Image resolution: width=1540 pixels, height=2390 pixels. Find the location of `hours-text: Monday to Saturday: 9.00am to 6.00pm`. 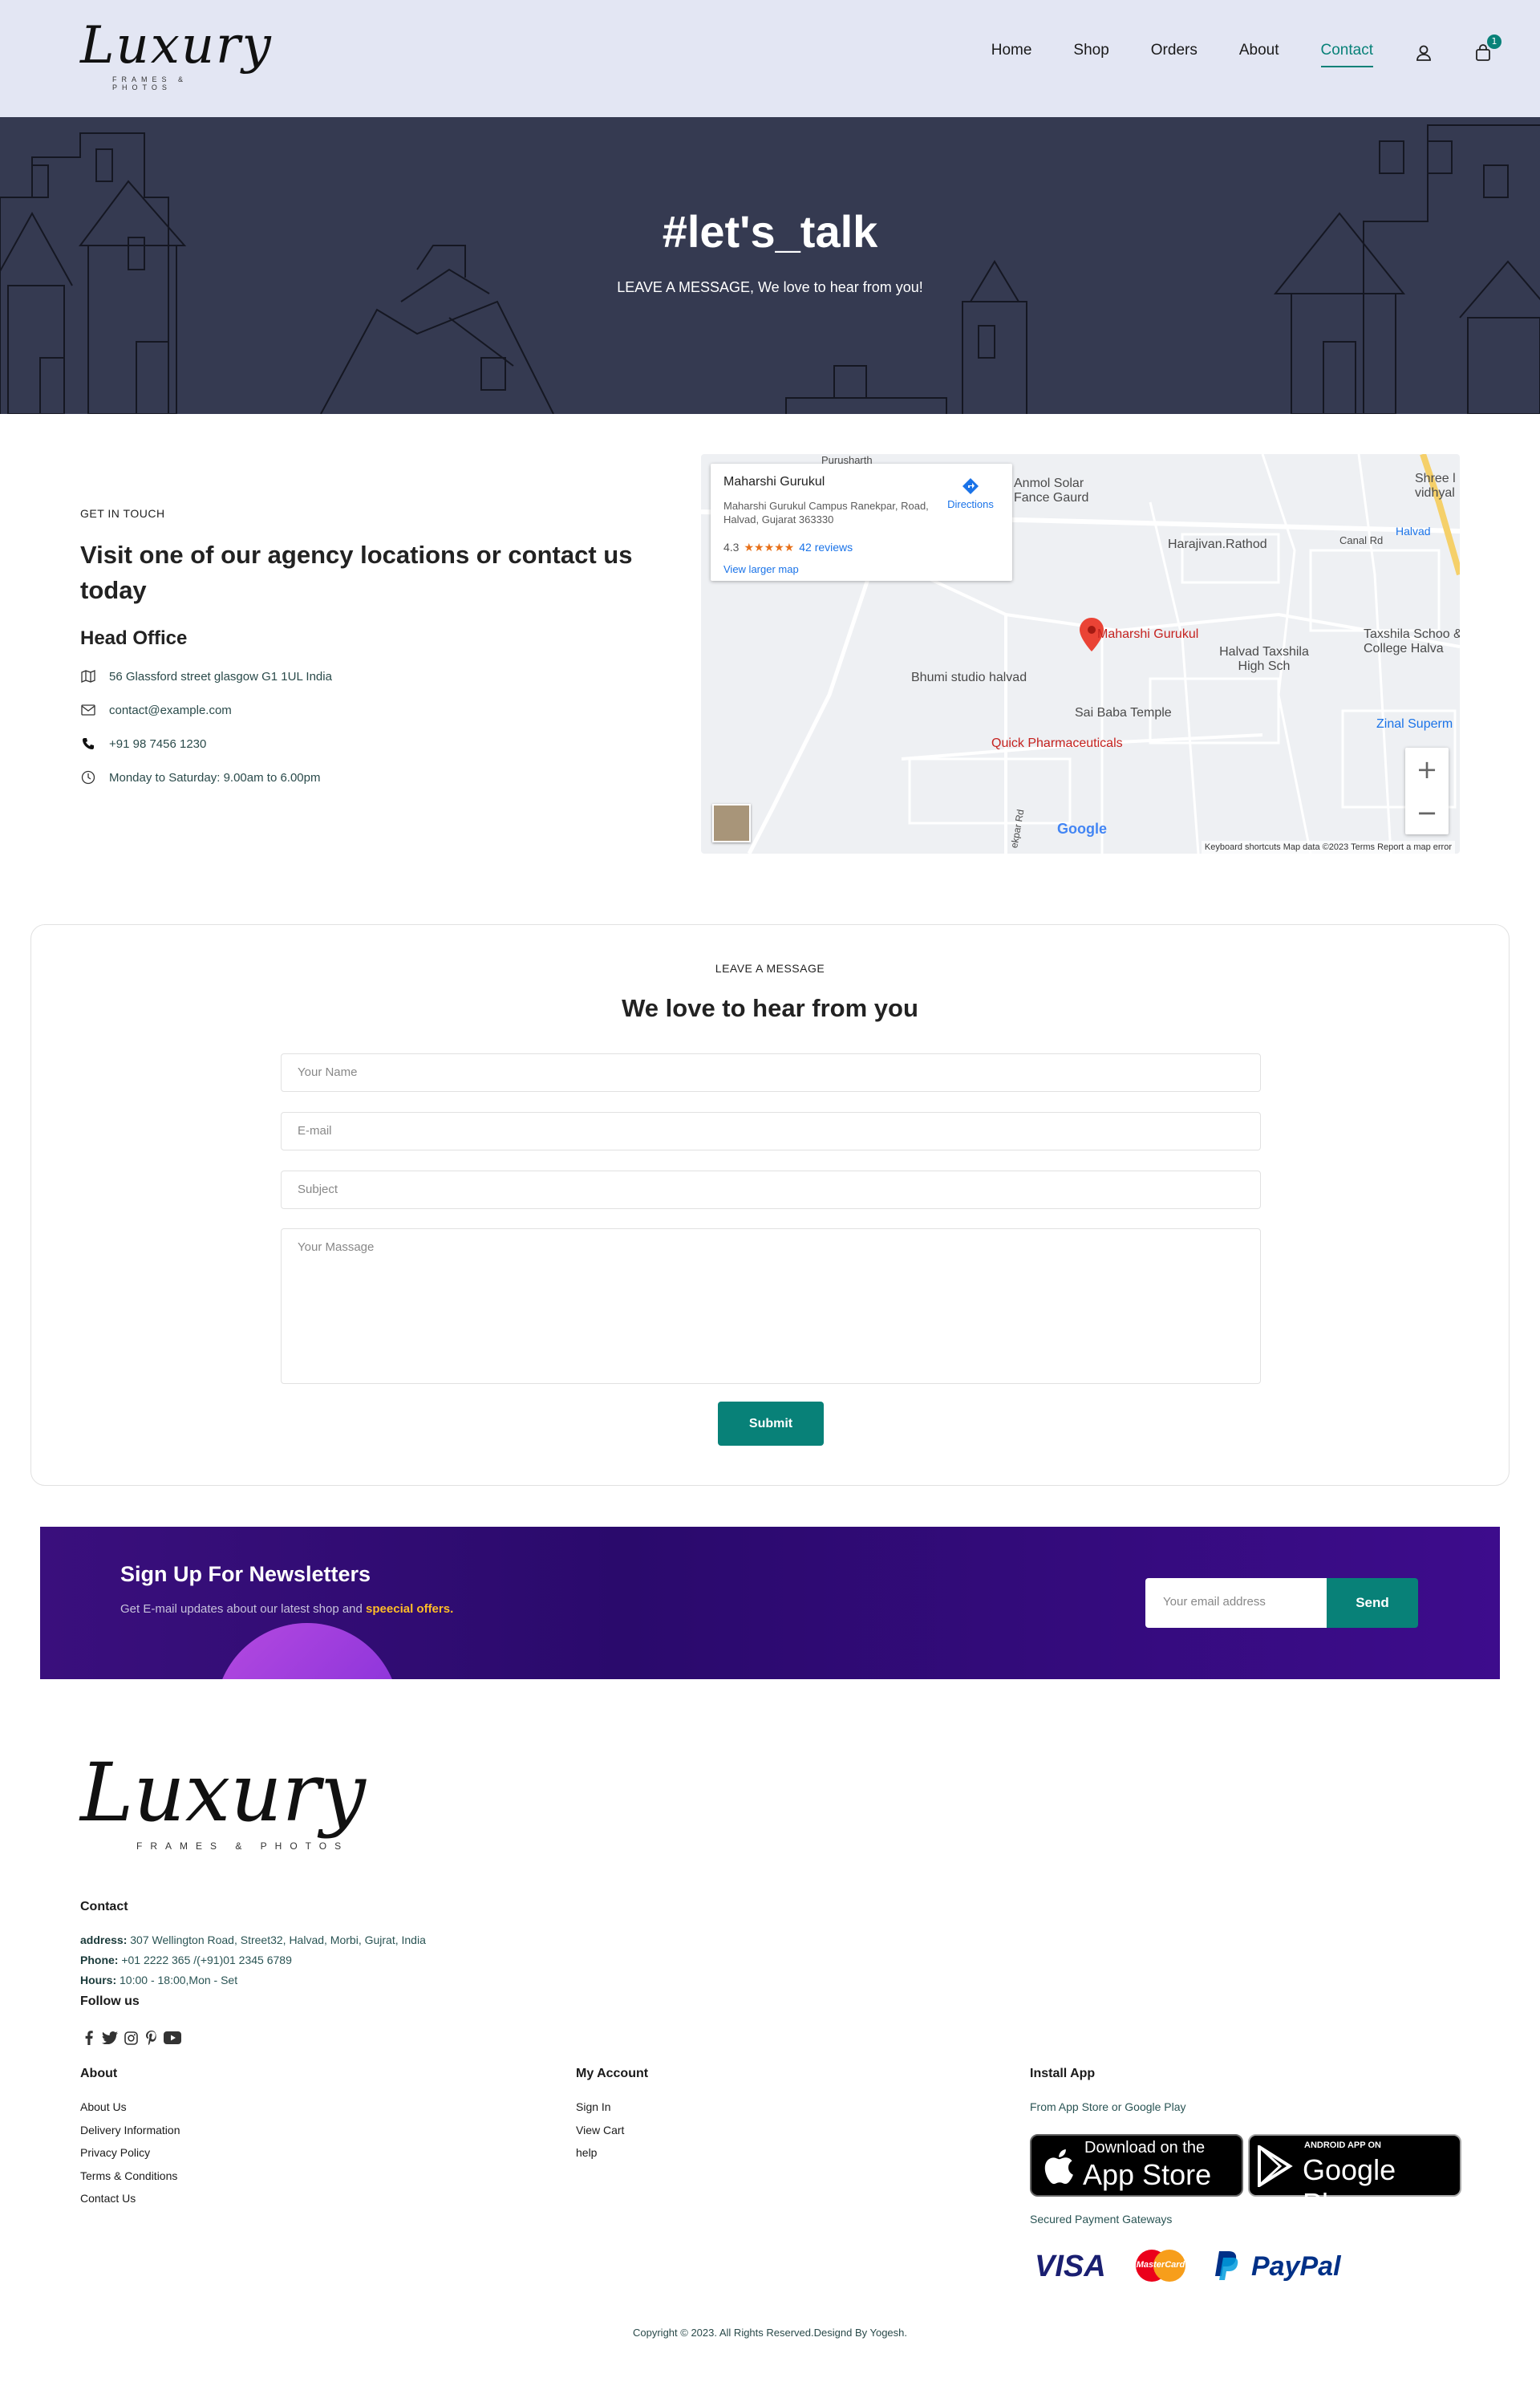

hours-text: Monday to Saturday: 9.00am to 6.00pm is located at coordinates (215, 778).